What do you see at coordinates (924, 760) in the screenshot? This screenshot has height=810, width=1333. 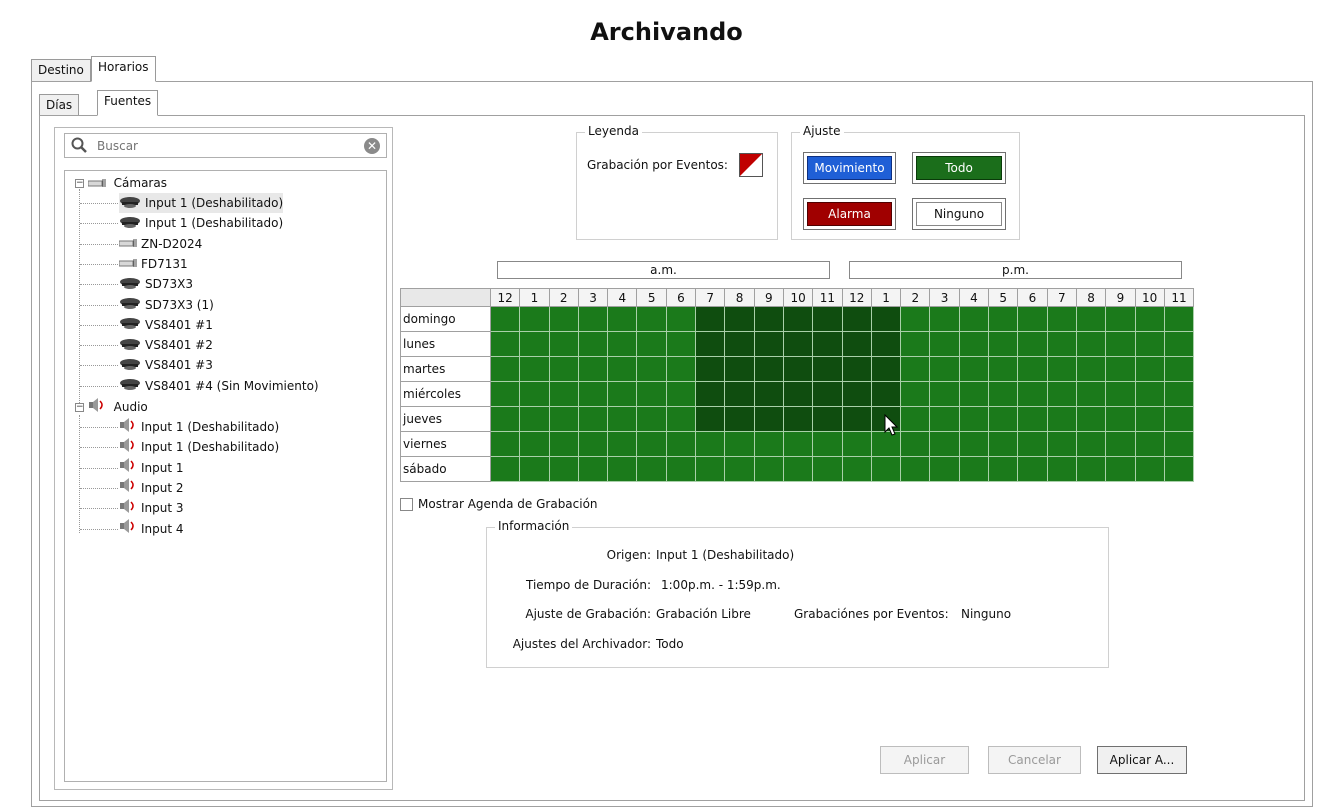 I see `aplicar-button: Aplicar` at bounding box center [924, 760].